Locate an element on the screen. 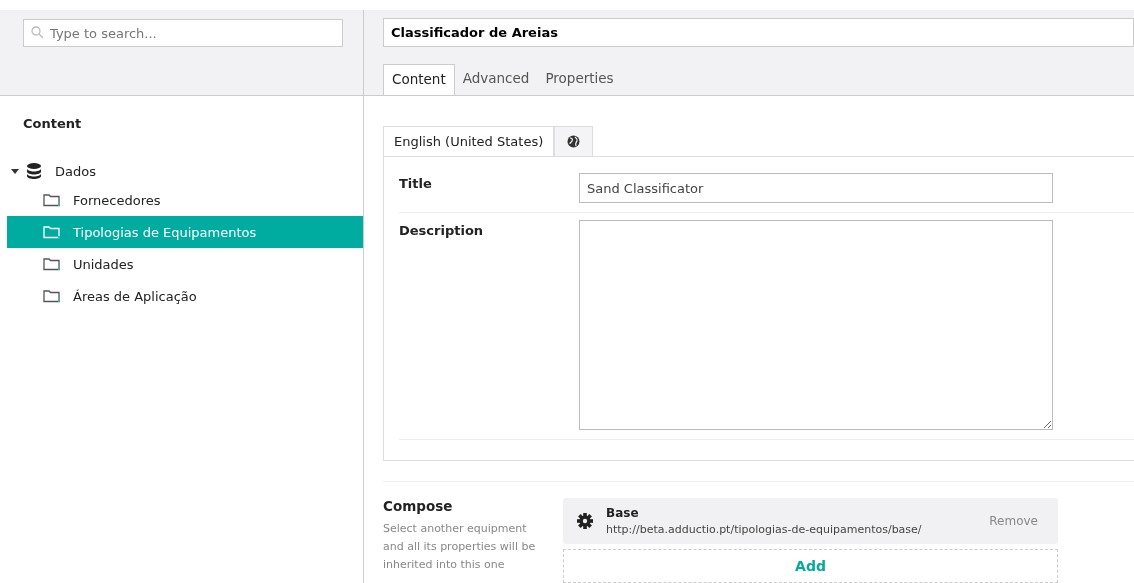 This screenshot has width=1134, height=583. globe-icon is located at coordinates (574, 141).